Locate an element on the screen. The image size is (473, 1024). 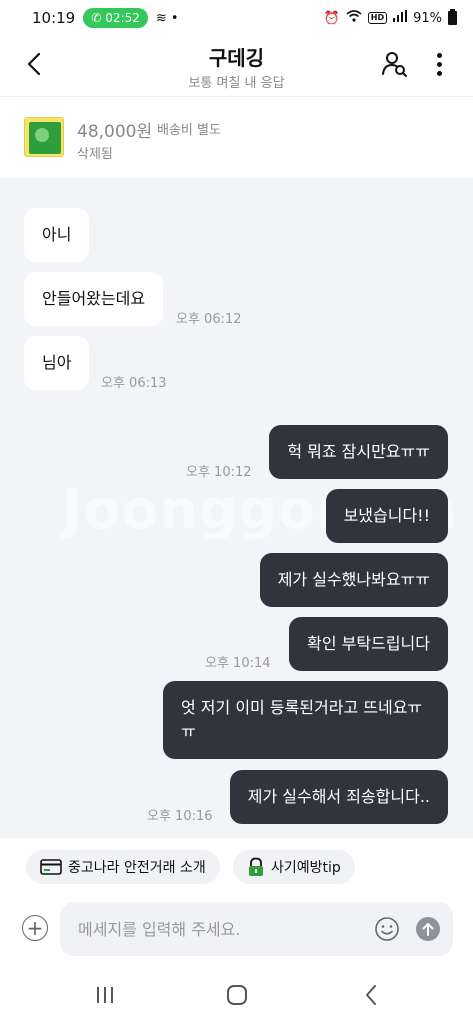
status-icons: ⏰ HD 91% is located at coordinates (390, 17).